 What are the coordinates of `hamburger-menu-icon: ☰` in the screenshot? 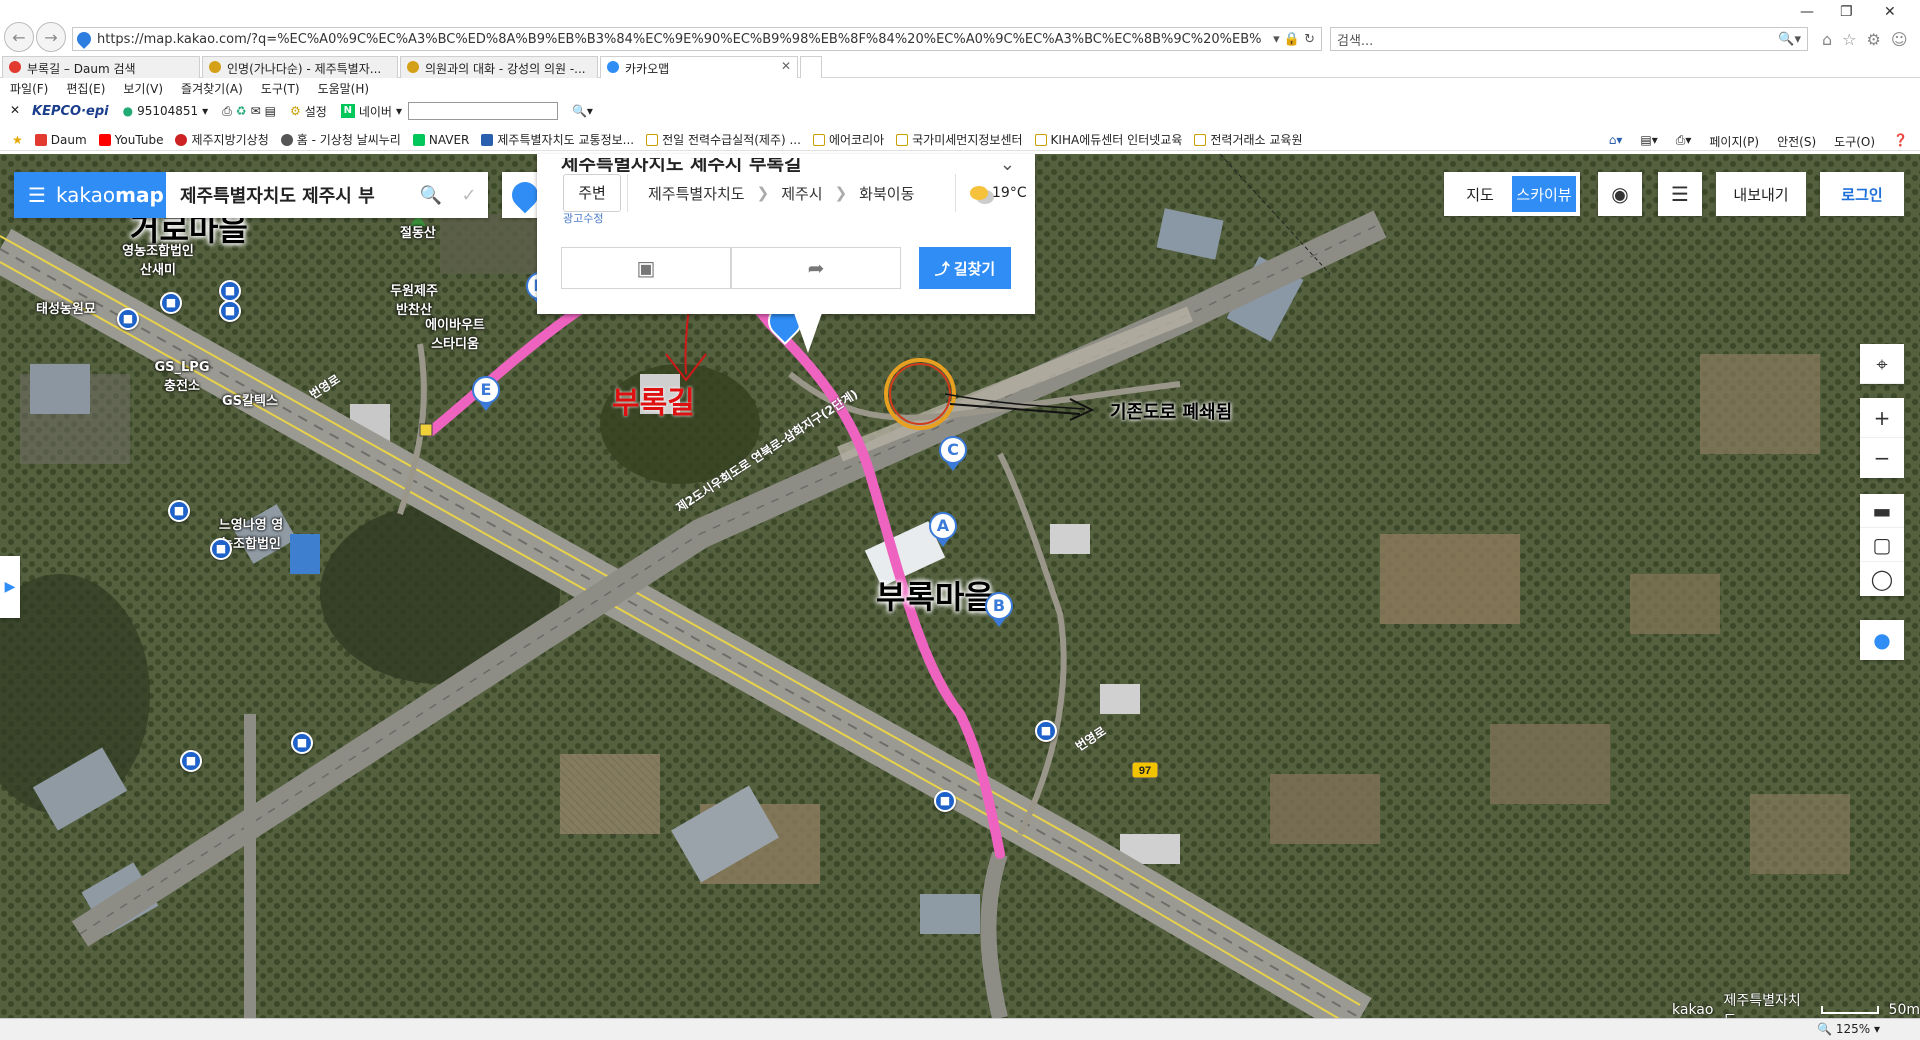 It's located at (37, 195).